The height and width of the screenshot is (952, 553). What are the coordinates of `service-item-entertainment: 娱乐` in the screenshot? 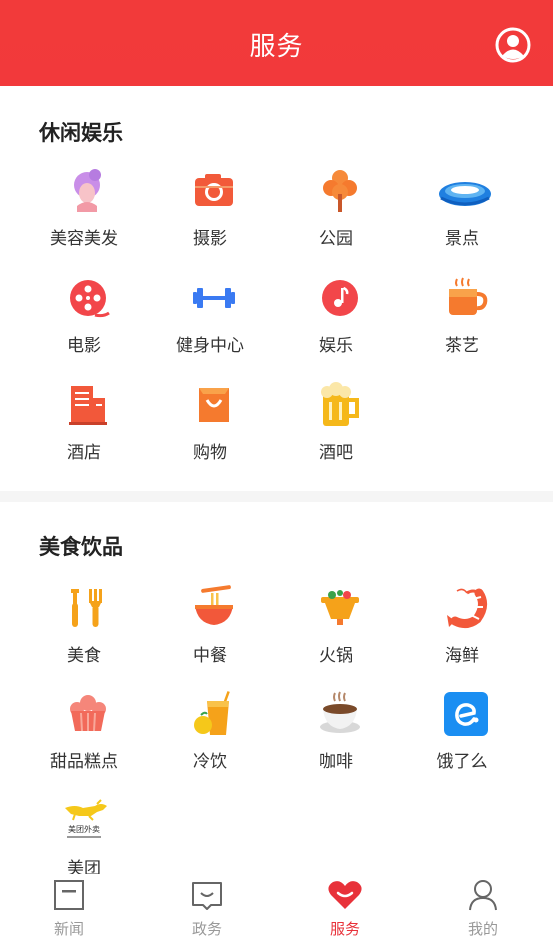 It's located at (336, 323).